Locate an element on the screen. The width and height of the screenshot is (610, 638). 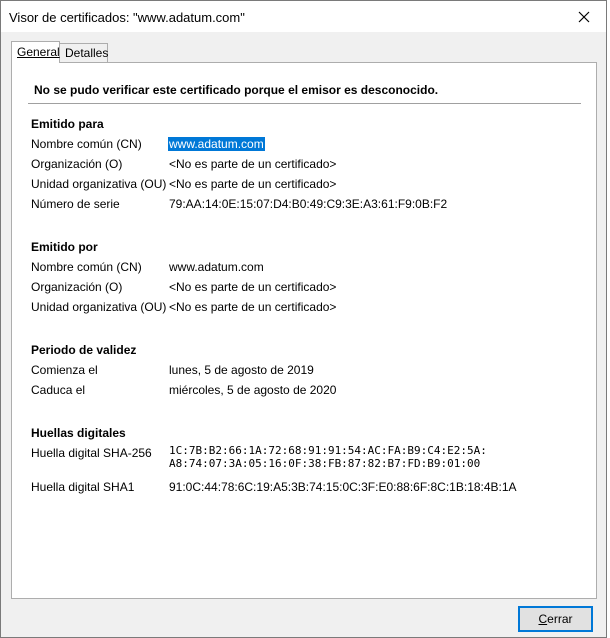
cerrar-button: Cerrar is located at coordinates (555, 619).